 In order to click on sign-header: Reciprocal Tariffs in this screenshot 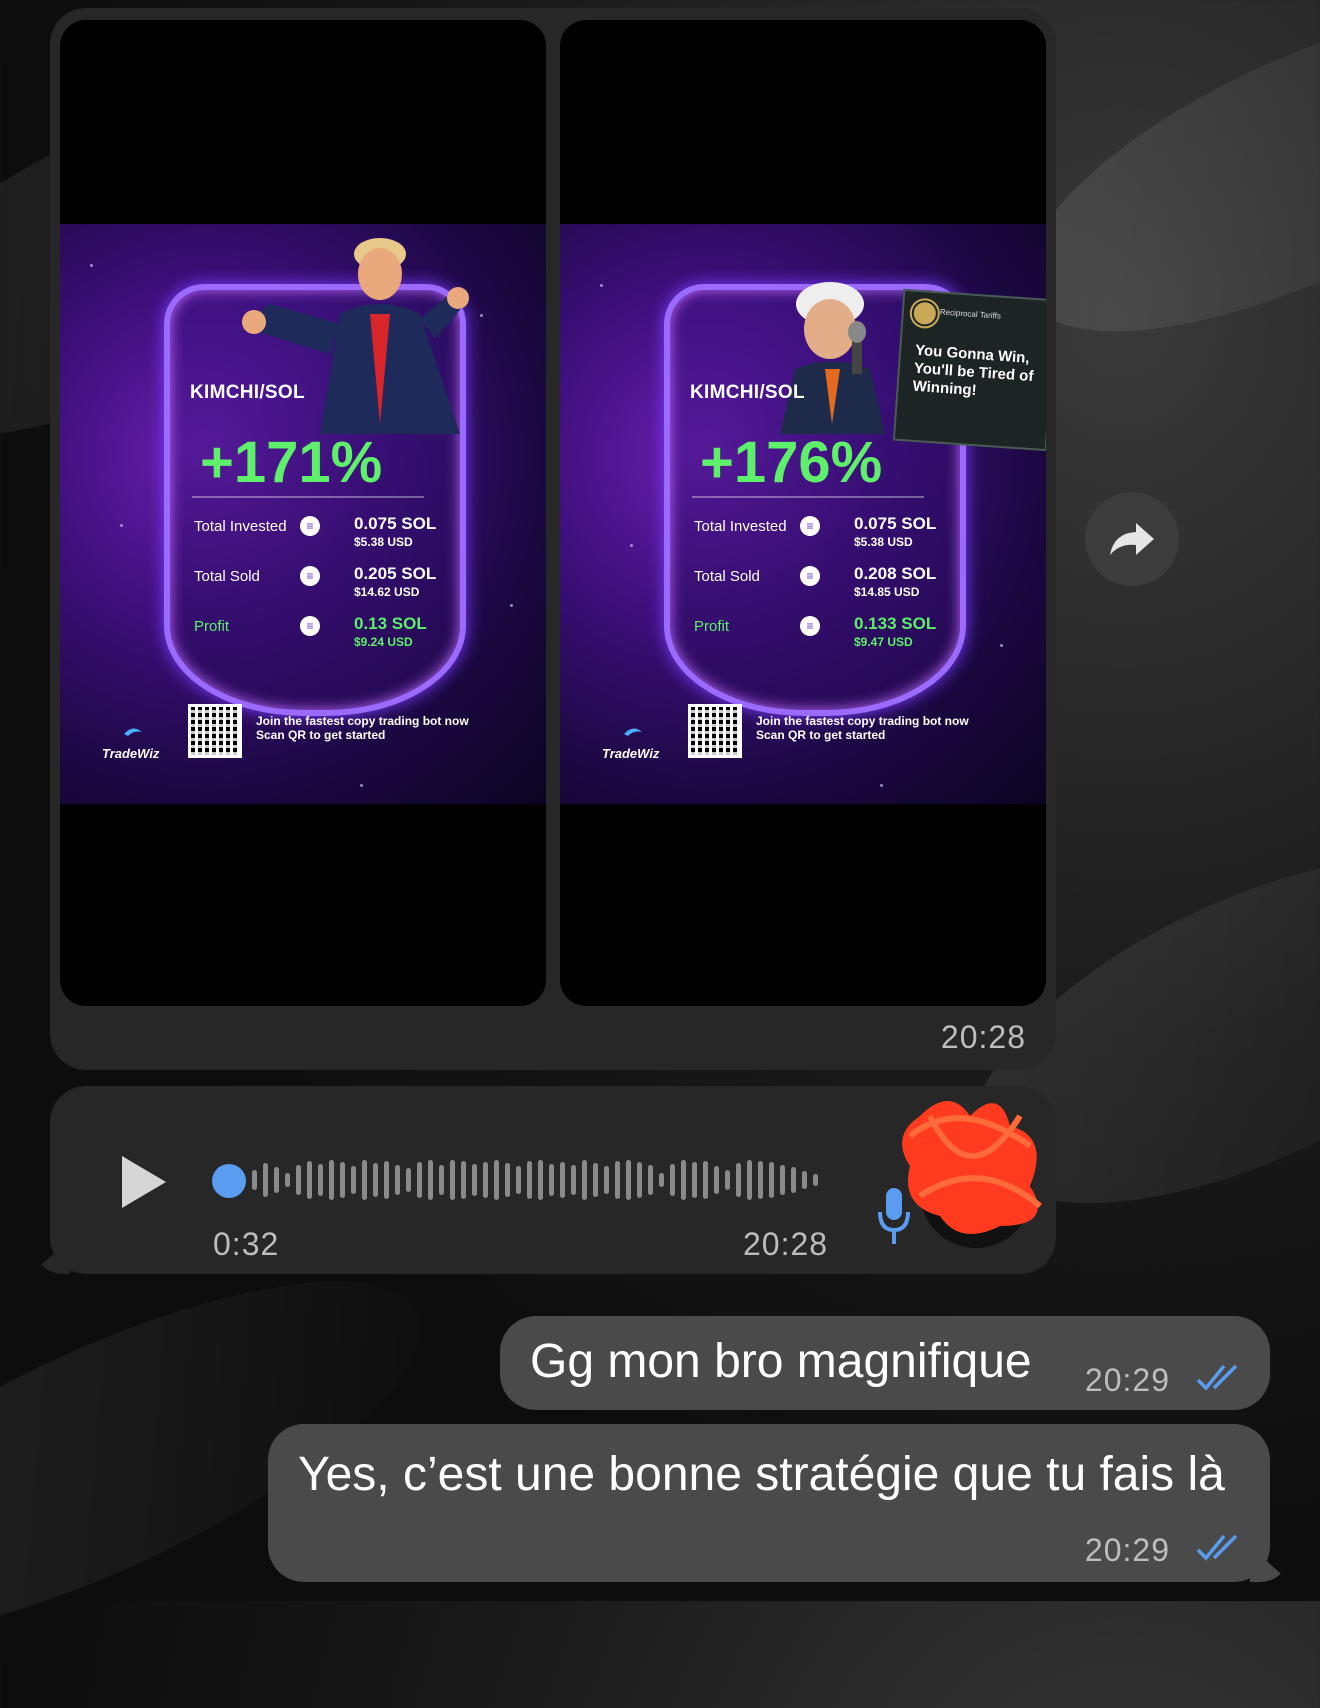, I will do `click(970, 314)`.